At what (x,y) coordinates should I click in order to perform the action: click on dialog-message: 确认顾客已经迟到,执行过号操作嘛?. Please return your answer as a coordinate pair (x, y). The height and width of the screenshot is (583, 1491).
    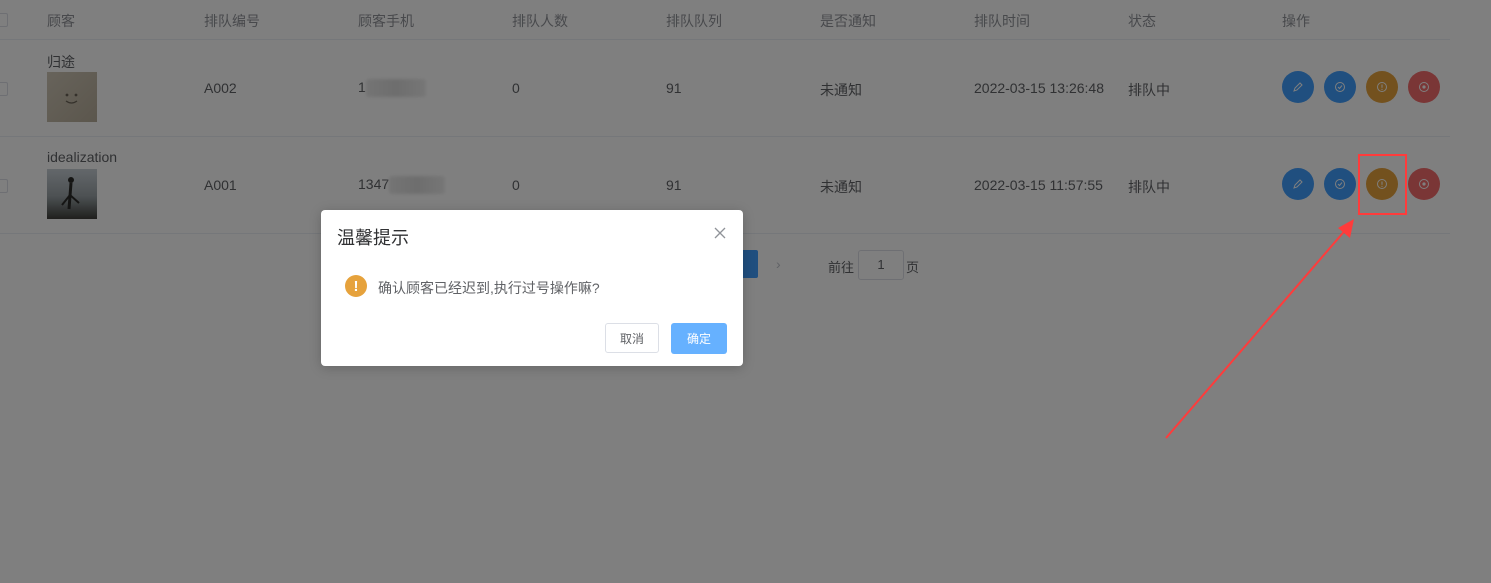
    Looking at the image, I should click on (489, 288).